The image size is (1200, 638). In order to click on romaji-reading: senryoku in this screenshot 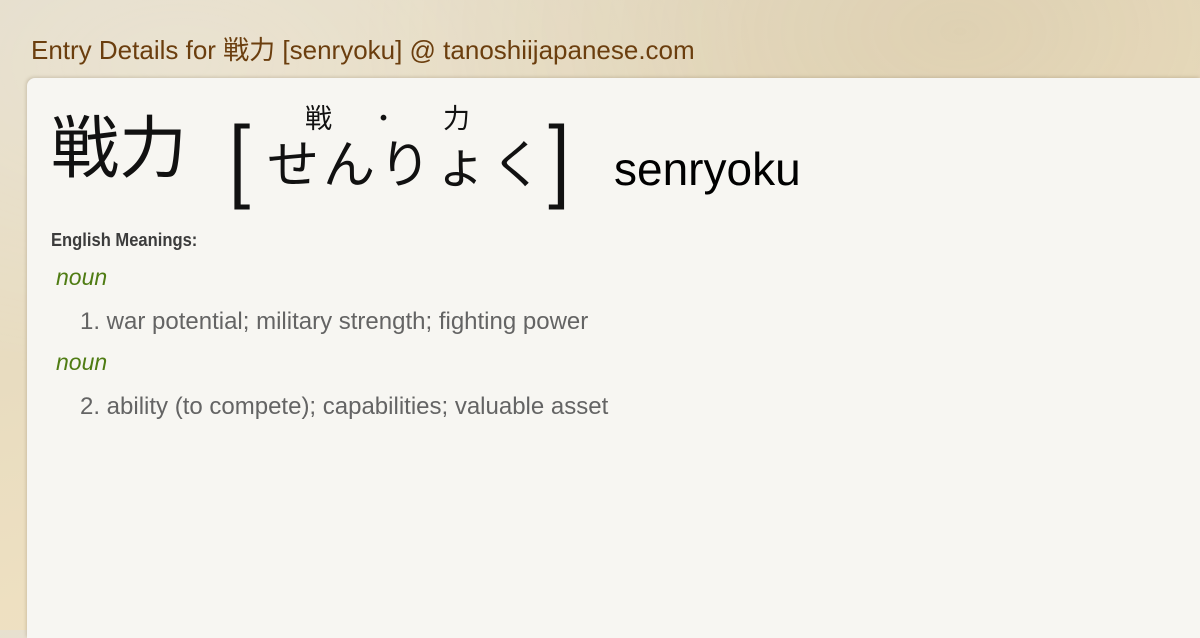, I will do `click(707, 169)`.